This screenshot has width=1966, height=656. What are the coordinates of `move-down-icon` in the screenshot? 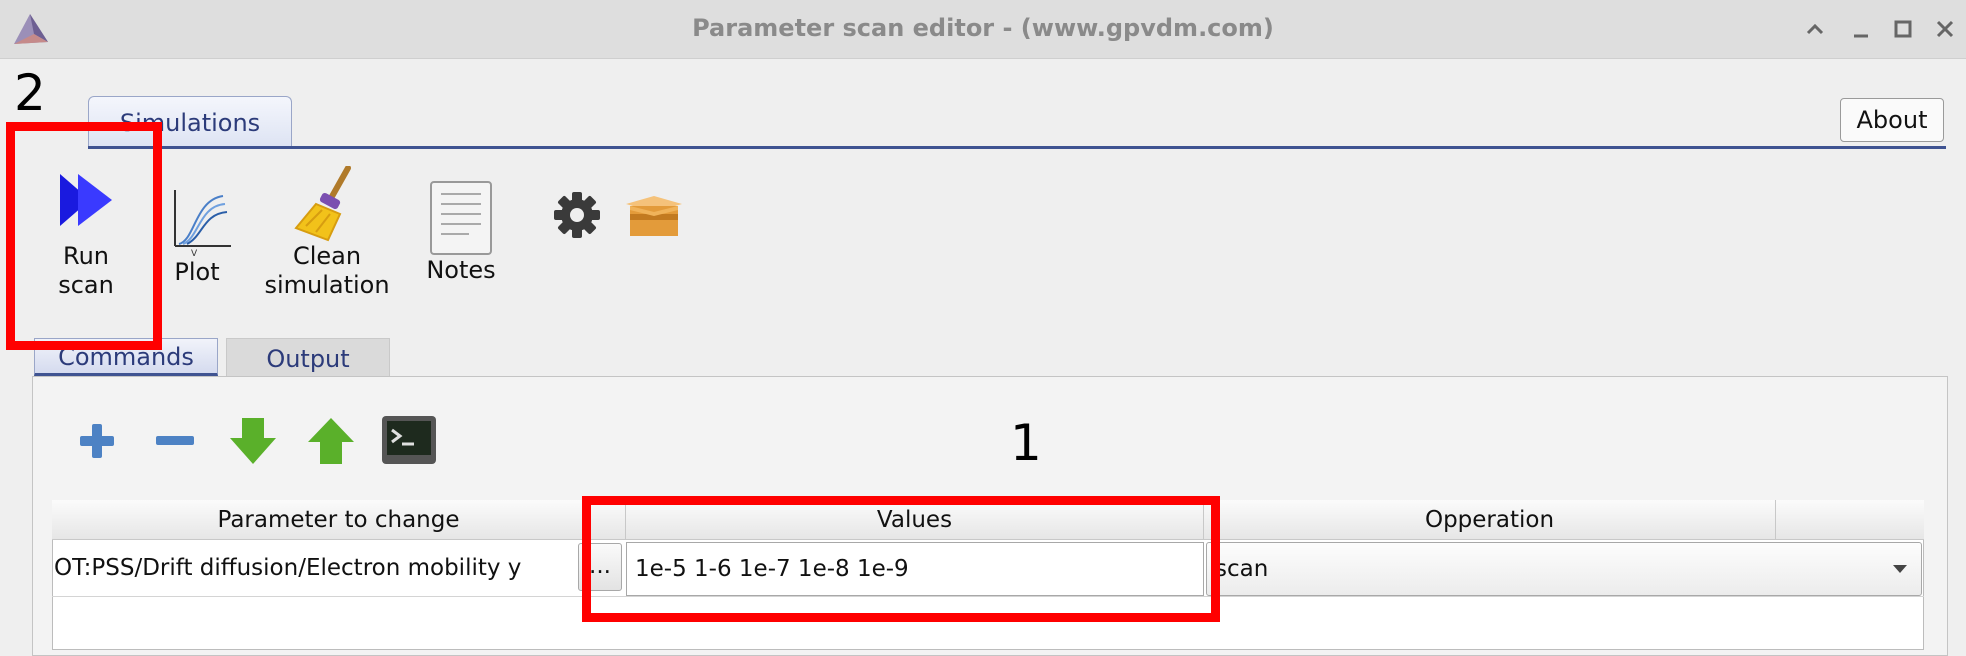 It's located at (253, 441).